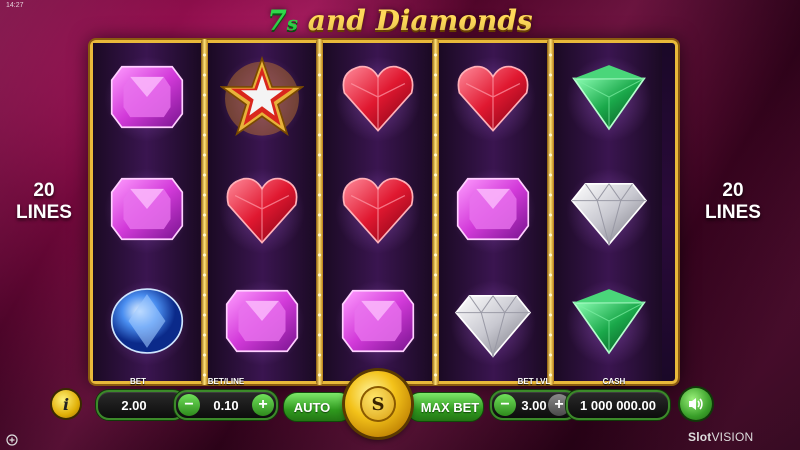 This screenshot has height=450, width=800. I want to click on symbol-blue-round-gem, so click(146, 323).